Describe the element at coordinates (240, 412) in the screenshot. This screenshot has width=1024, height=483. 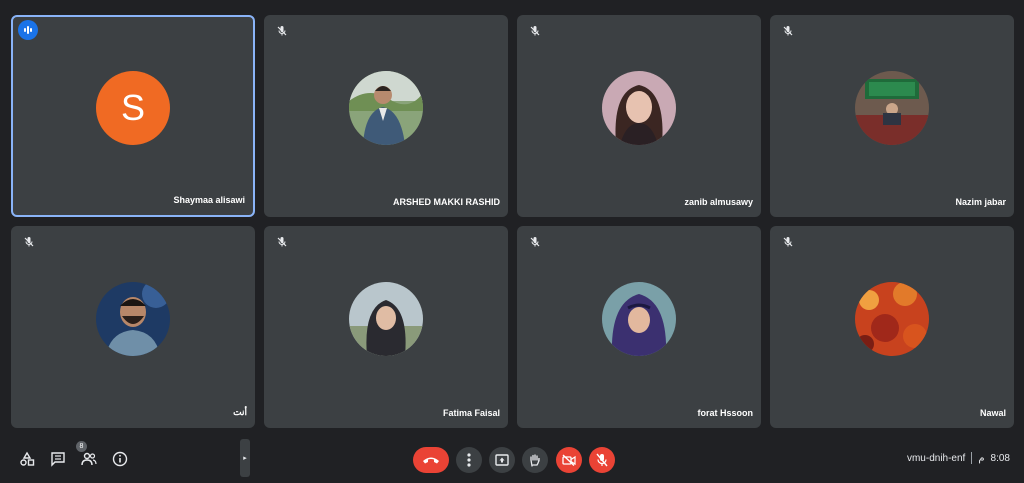
I see `participant-name: أنت` at that location.